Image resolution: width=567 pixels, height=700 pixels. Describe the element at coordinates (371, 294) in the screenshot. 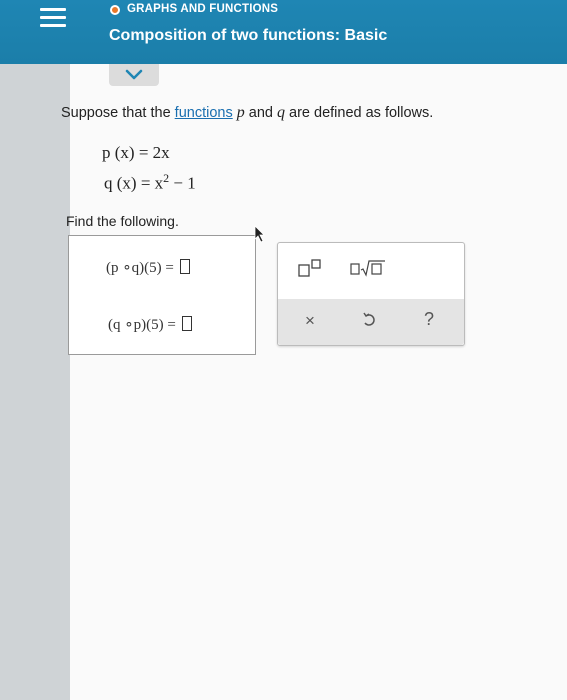

I see `math-toolbar: × ?` at that location.